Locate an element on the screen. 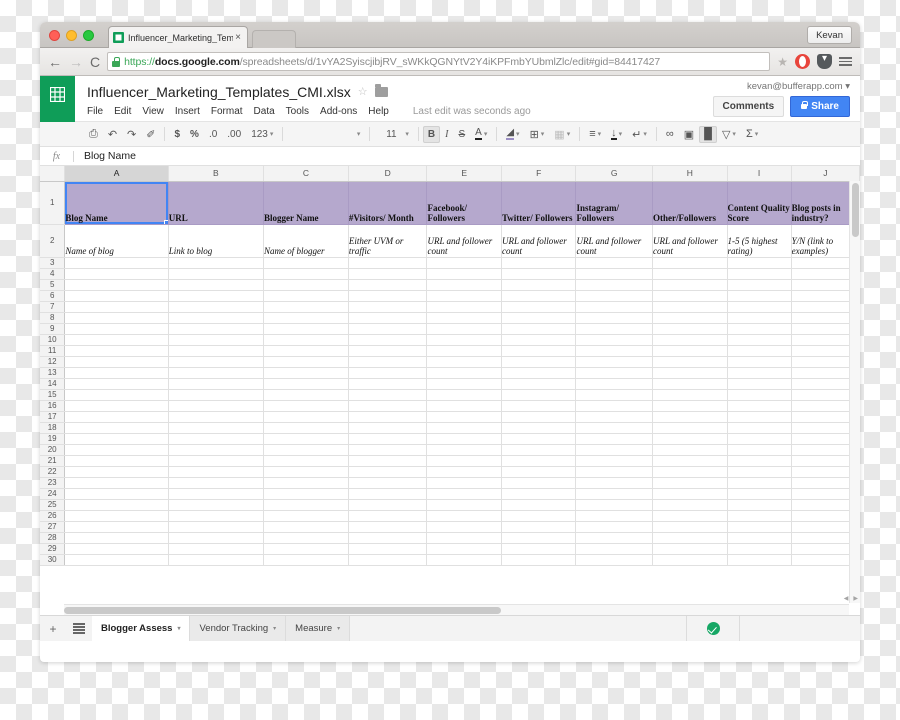  cell-e25 is located at coordinates (464, 505).